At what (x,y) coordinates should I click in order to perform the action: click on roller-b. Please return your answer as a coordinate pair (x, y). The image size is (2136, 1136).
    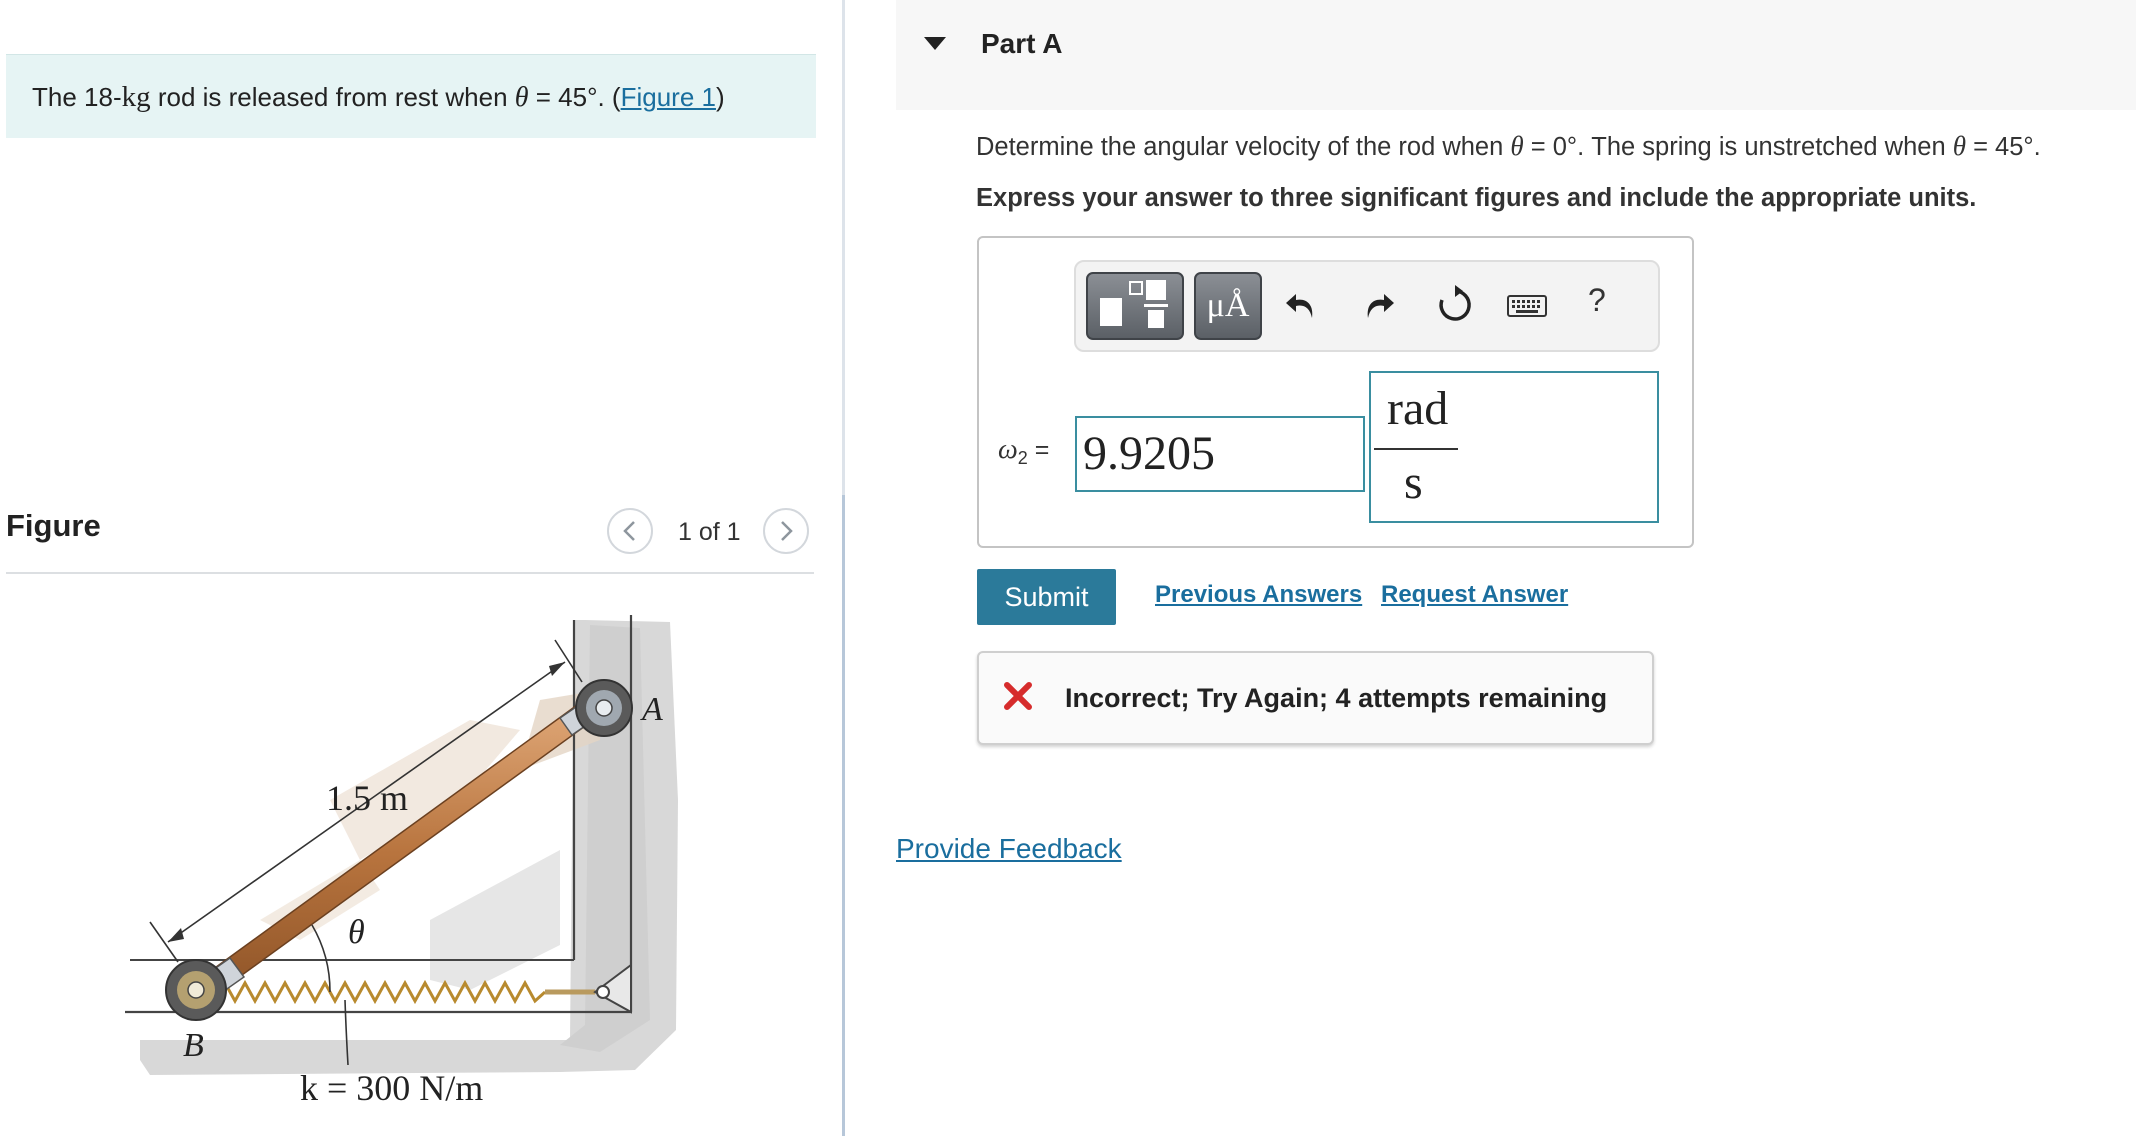
    Looking at the image, I should click on (196, 990).